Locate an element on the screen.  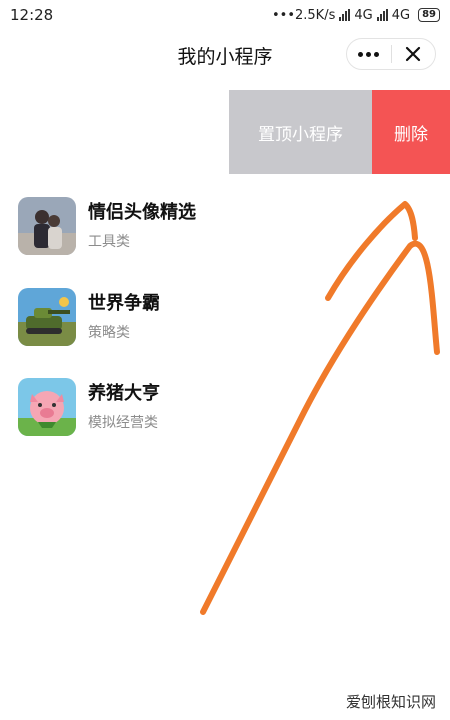
pin-mini-program-button: 置顶小程序 is located at coordinates (300, 132).